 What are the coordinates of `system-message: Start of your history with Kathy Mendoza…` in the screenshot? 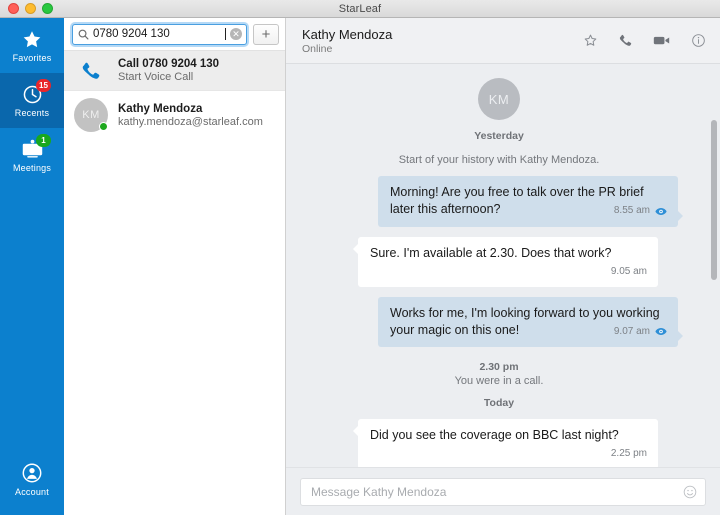 It's located at (499, 160).